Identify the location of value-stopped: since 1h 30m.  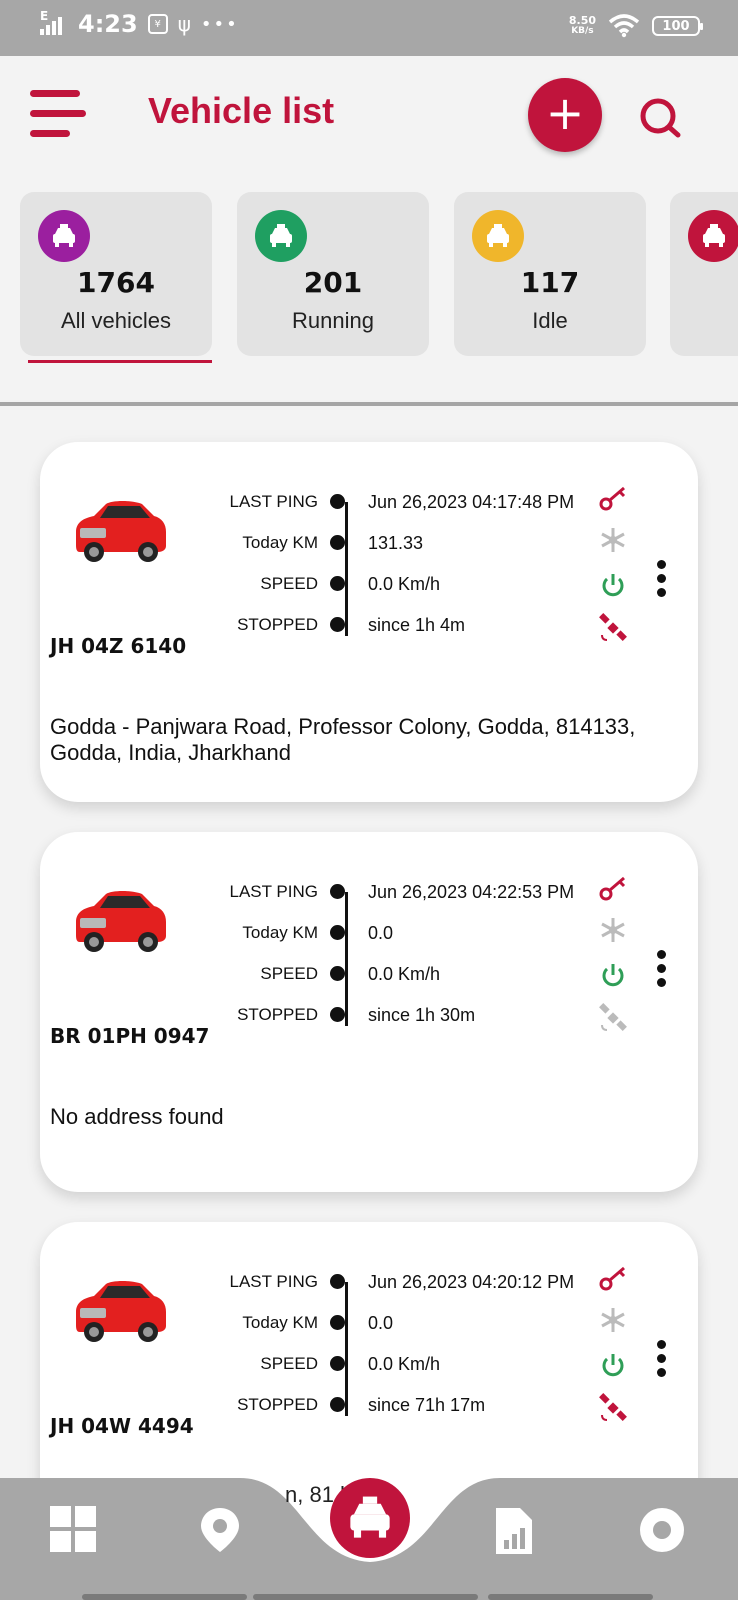
(422, 1015).